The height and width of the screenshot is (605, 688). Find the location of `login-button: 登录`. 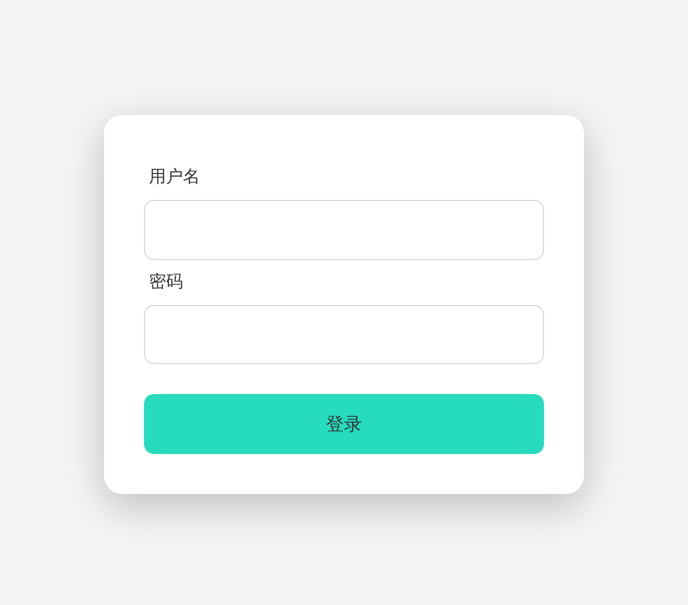

login-button: 登录 is located at coordinates (344, 424).